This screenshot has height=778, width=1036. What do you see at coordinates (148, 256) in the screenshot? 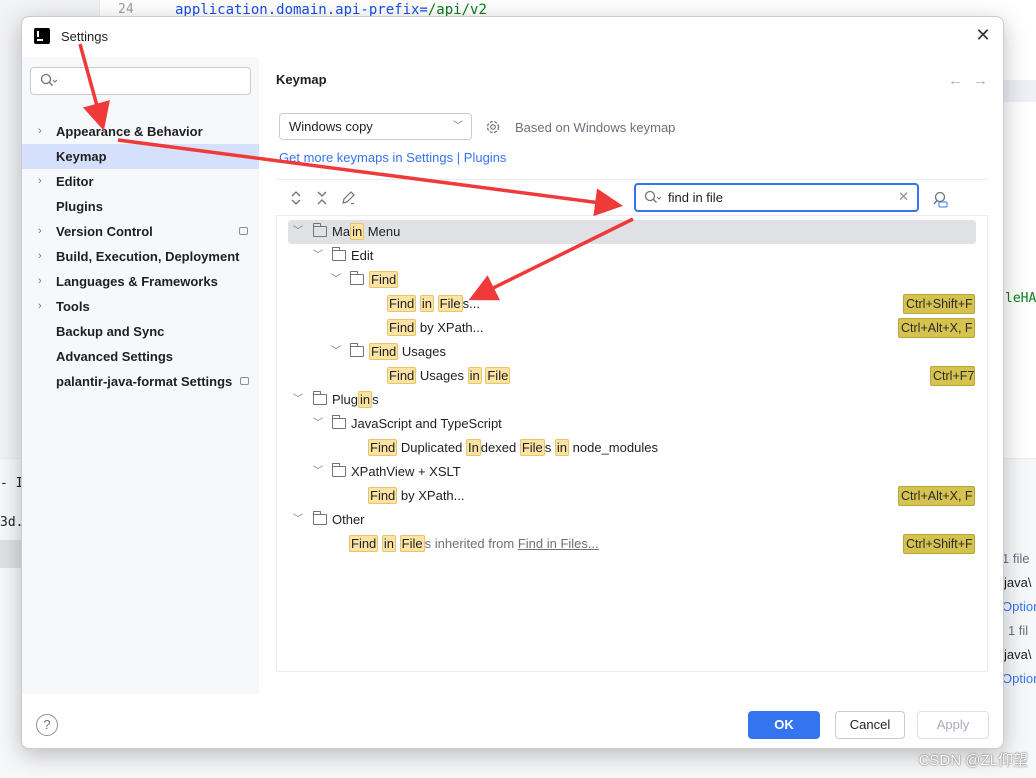
I see `sidebar-item-label: Build, Execution, Deployment` at bounding box center [148, 256].